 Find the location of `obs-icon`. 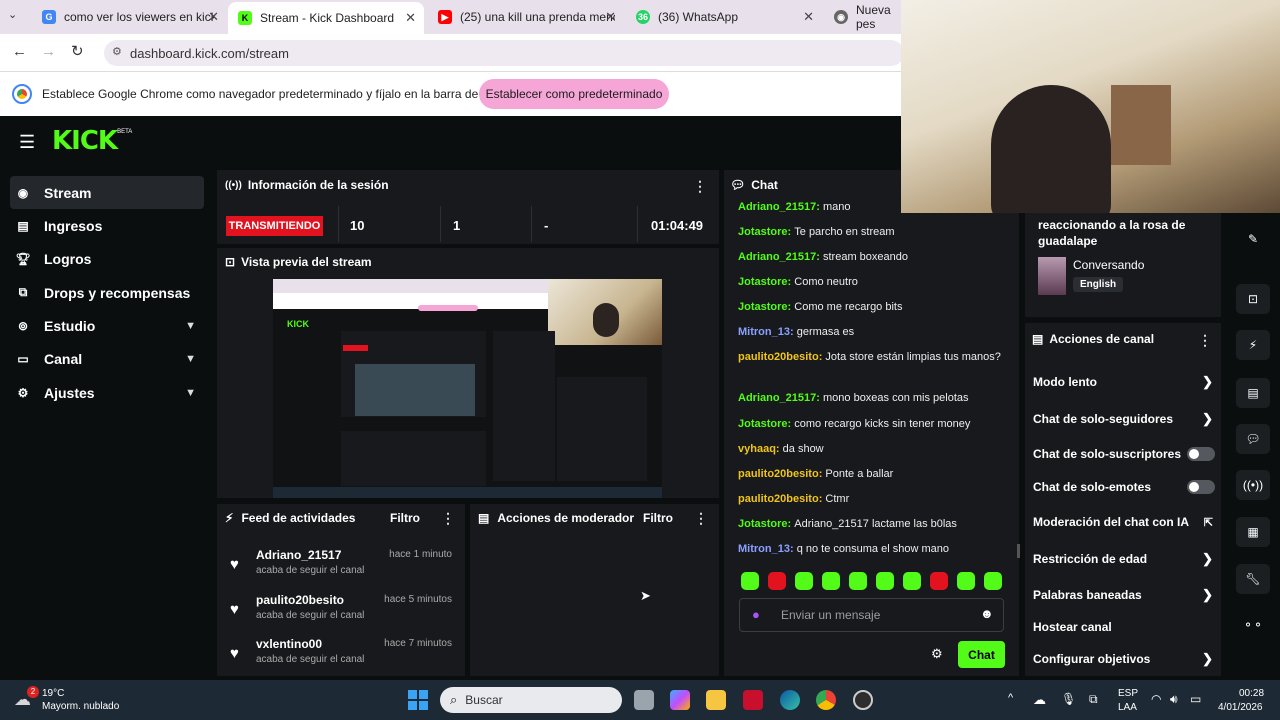

obs-icon is located at coordinates (863, 700).